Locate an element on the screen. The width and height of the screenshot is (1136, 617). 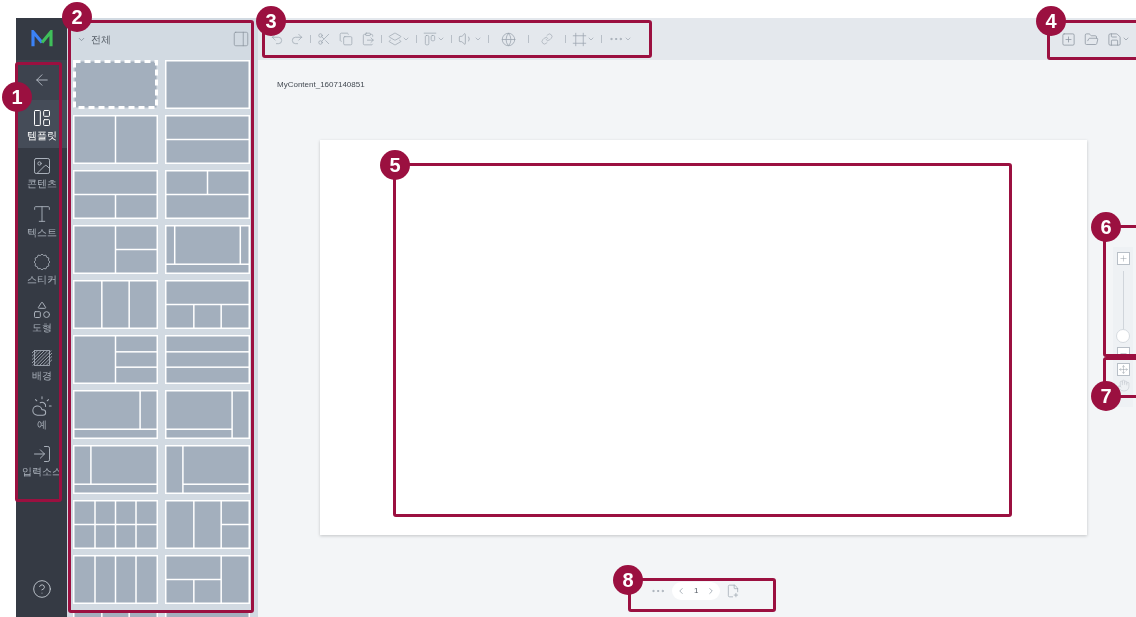
callout-badge: 1 is located at coordinates (17, 97).